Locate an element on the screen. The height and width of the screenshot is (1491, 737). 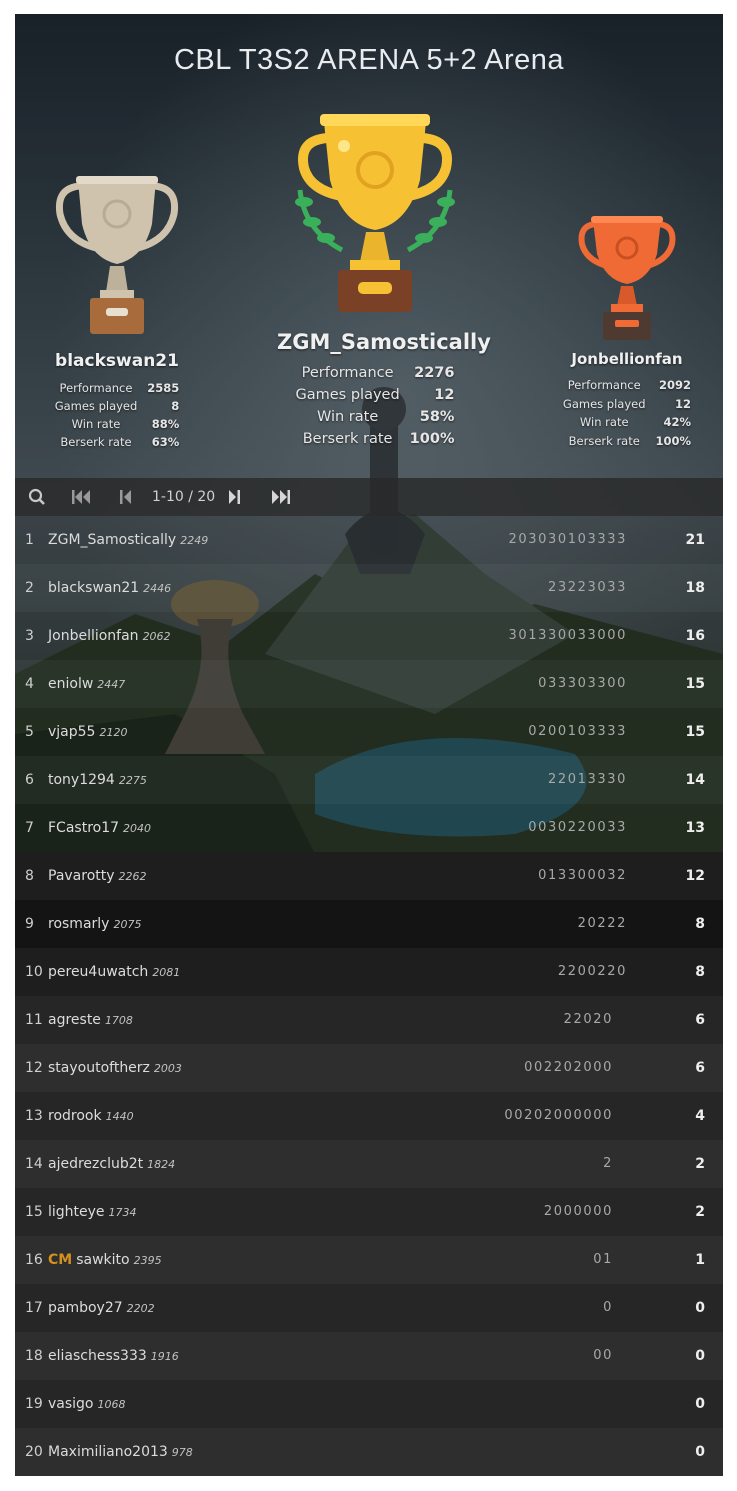
first-page-icon is located at coordinates (82, 497).